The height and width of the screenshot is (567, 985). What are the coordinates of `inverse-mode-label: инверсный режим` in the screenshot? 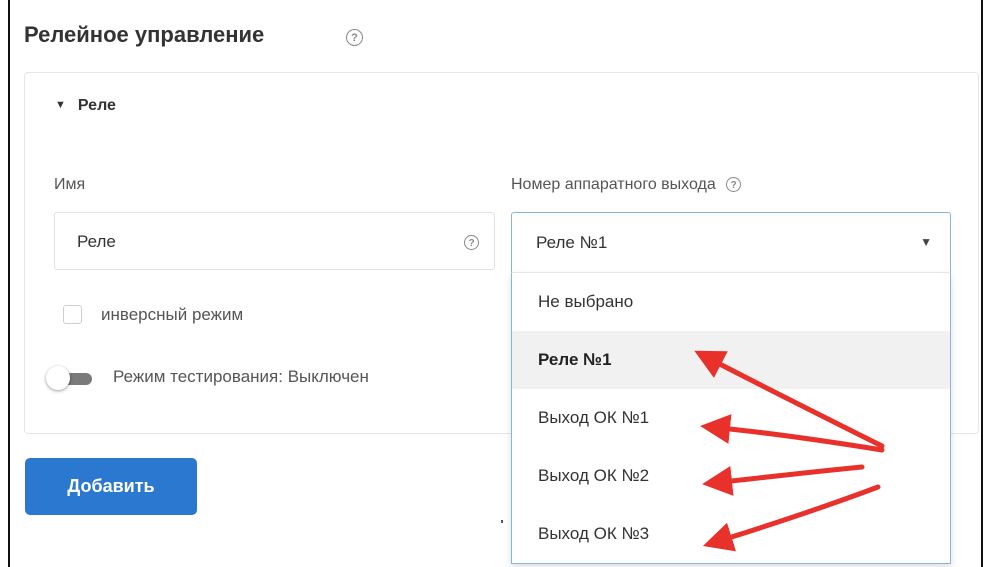 It's located at (172, 314).